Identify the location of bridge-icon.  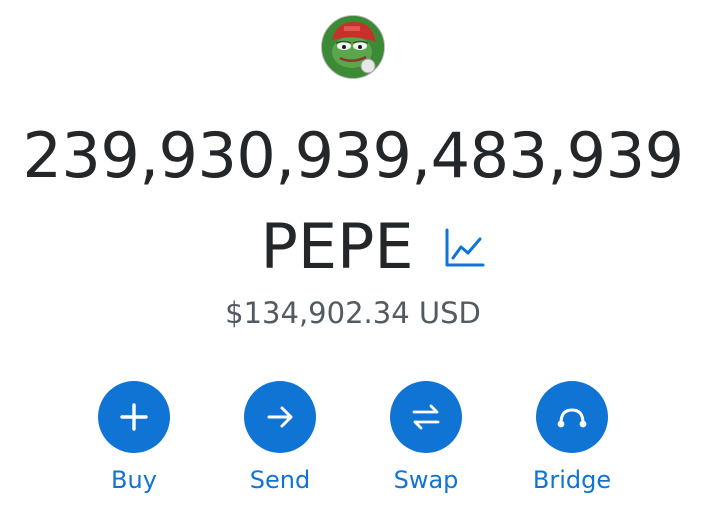
(572, 417).